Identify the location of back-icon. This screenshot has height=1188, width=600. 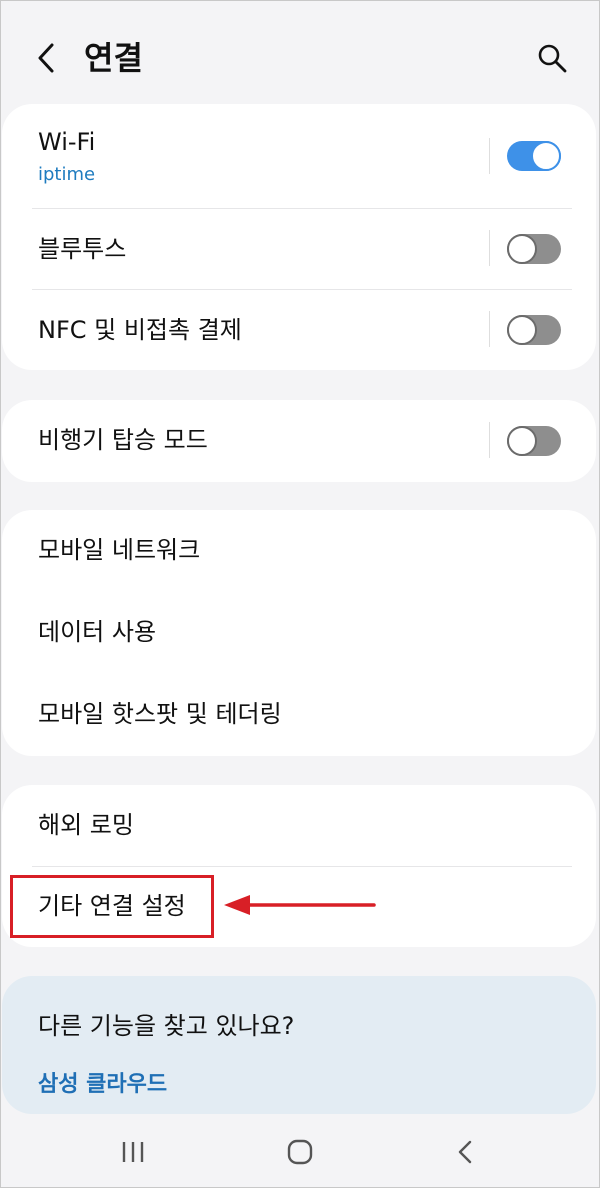
(466, 1152).